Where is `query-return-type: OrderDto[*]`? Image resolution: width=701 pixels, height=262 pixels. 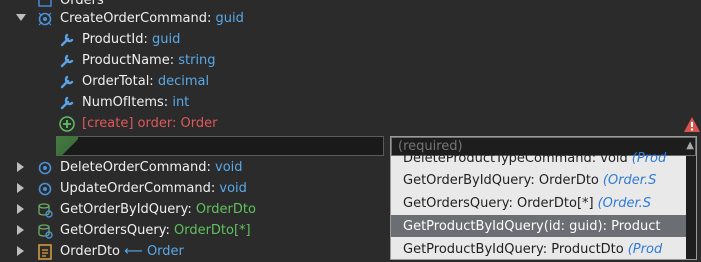 query-return-type: OrderDto[*] is located at coordinates (212, 230).